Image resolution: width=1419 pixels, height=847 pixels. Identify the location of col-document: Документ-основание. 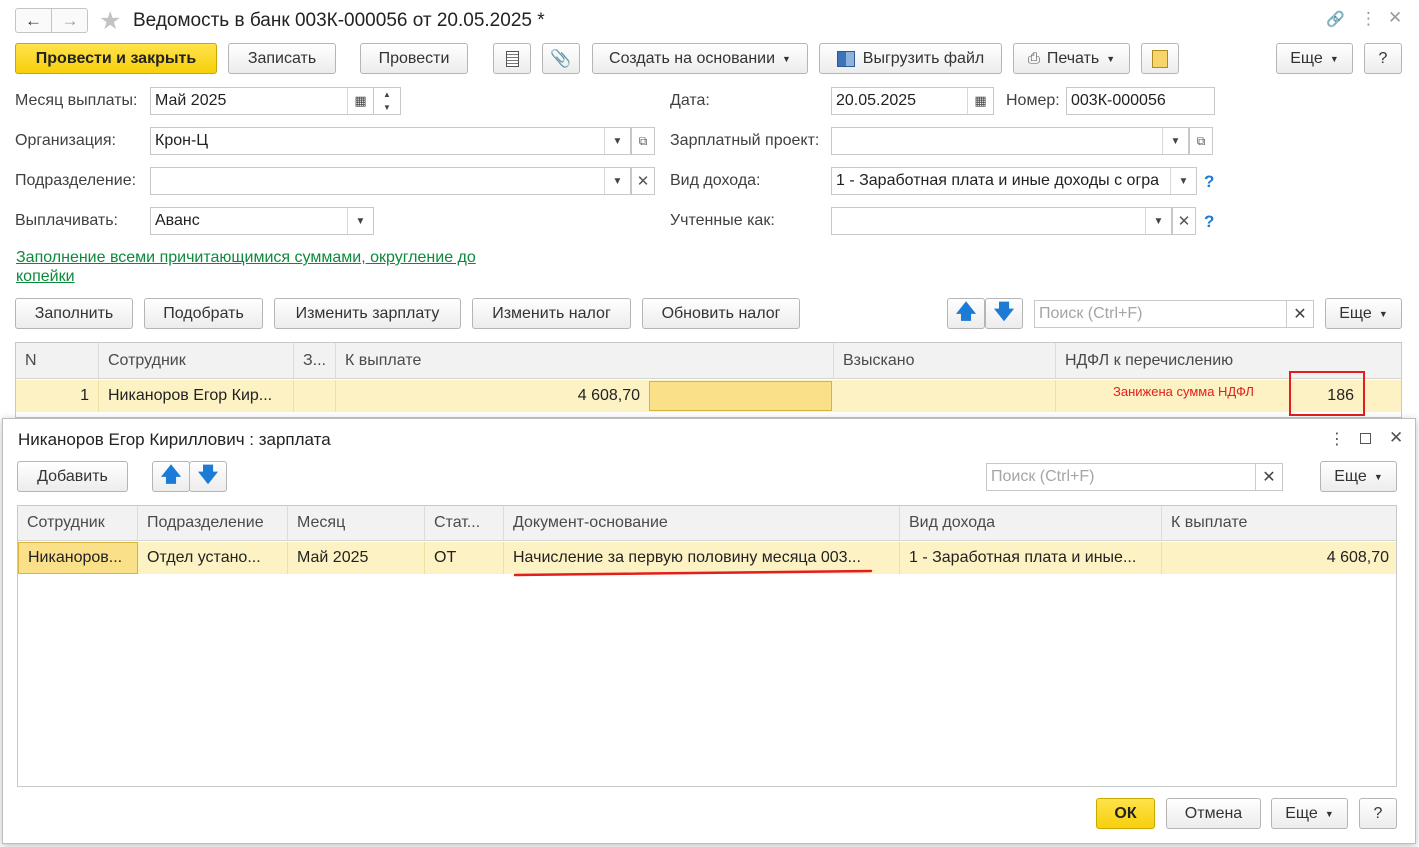
(702, 523).